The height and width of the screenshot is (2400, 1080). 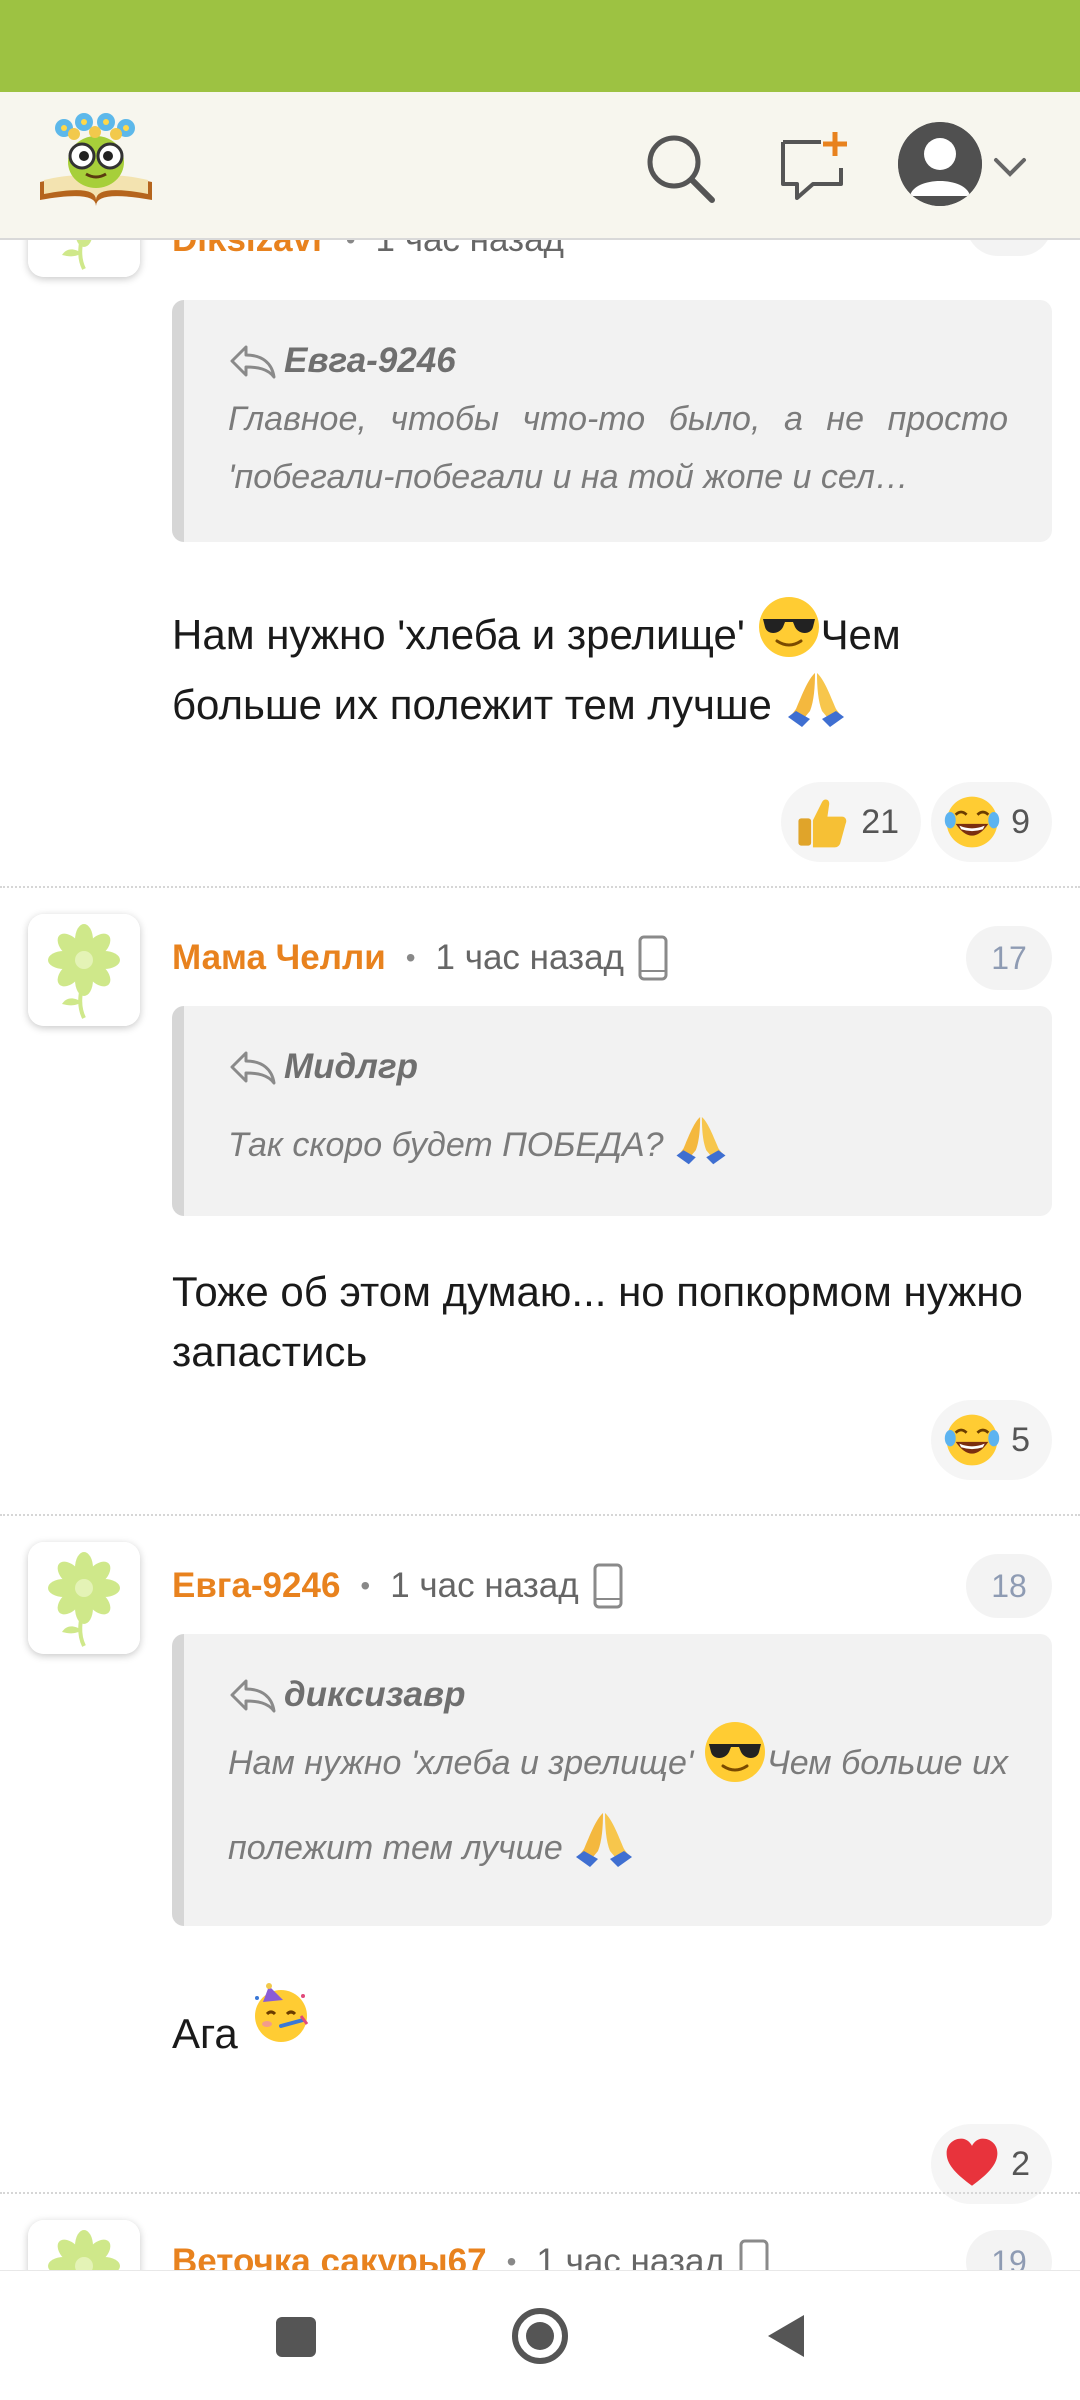 What do you see at coordinates (205, 2033) in the screenshot?
I see `comment-text-part: Ага` at bounding box center [205, 2033].